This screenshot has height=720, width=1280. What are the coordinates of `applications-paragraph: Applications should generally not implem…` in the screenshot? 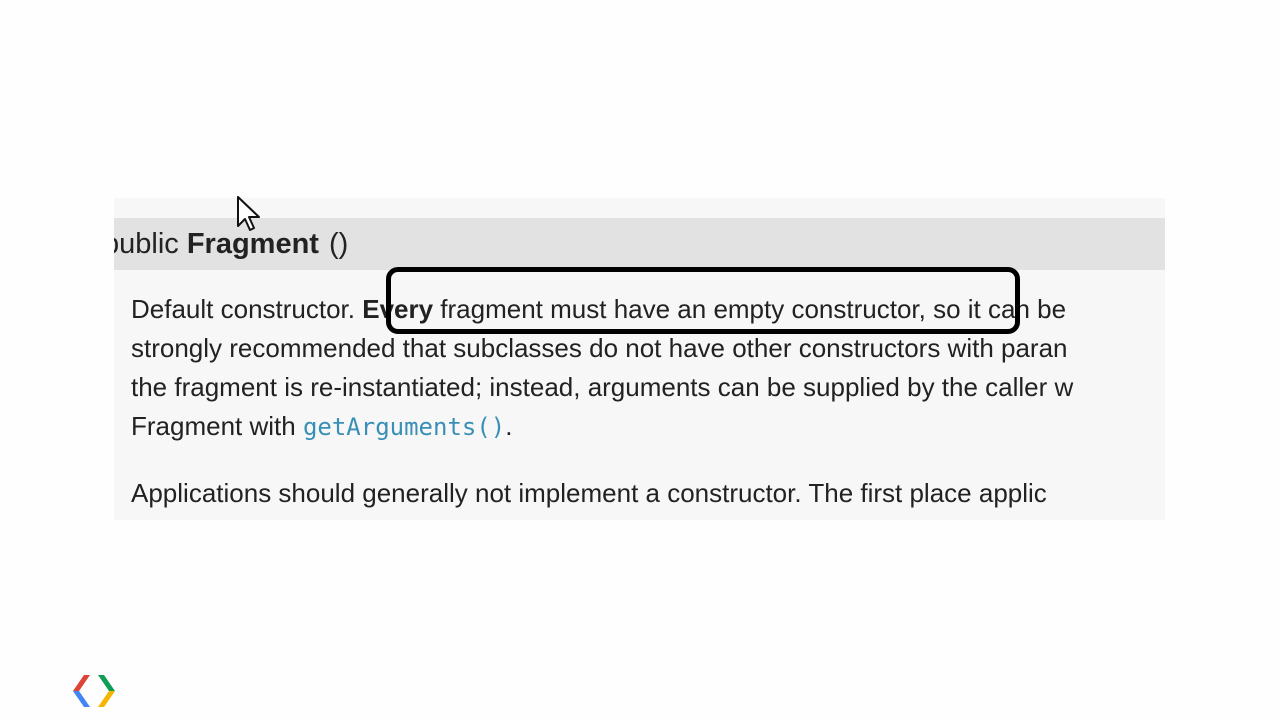 It's located at (589, 493).